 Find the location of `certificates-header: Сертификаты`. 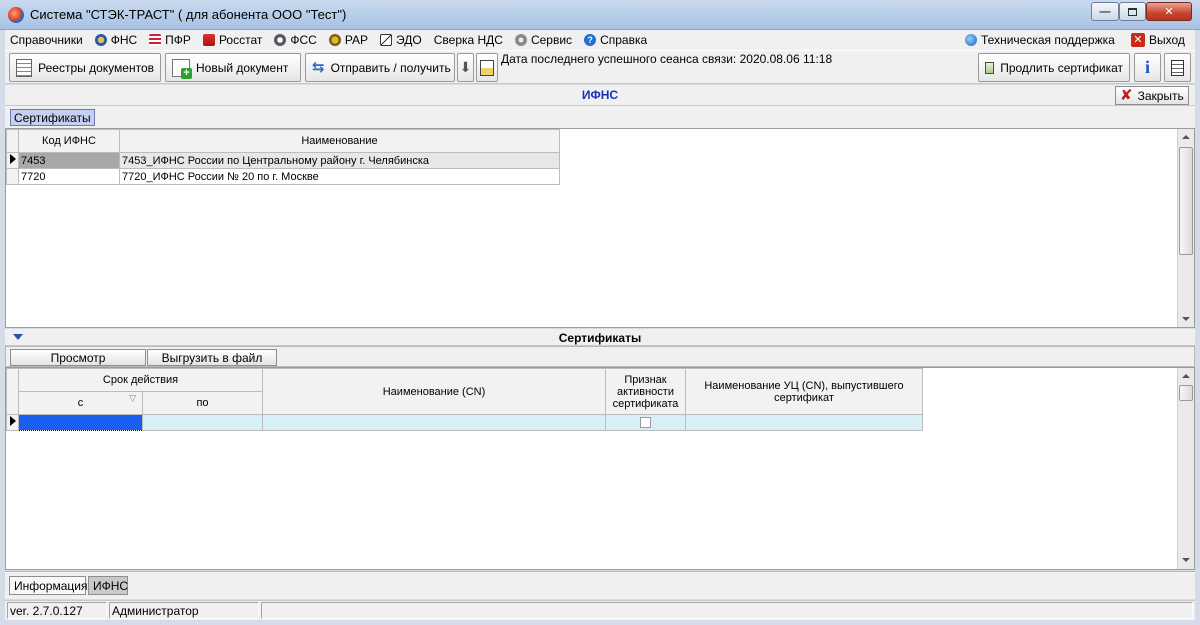

certificates-header: Сертификаты is located at coordinates (600, 337).